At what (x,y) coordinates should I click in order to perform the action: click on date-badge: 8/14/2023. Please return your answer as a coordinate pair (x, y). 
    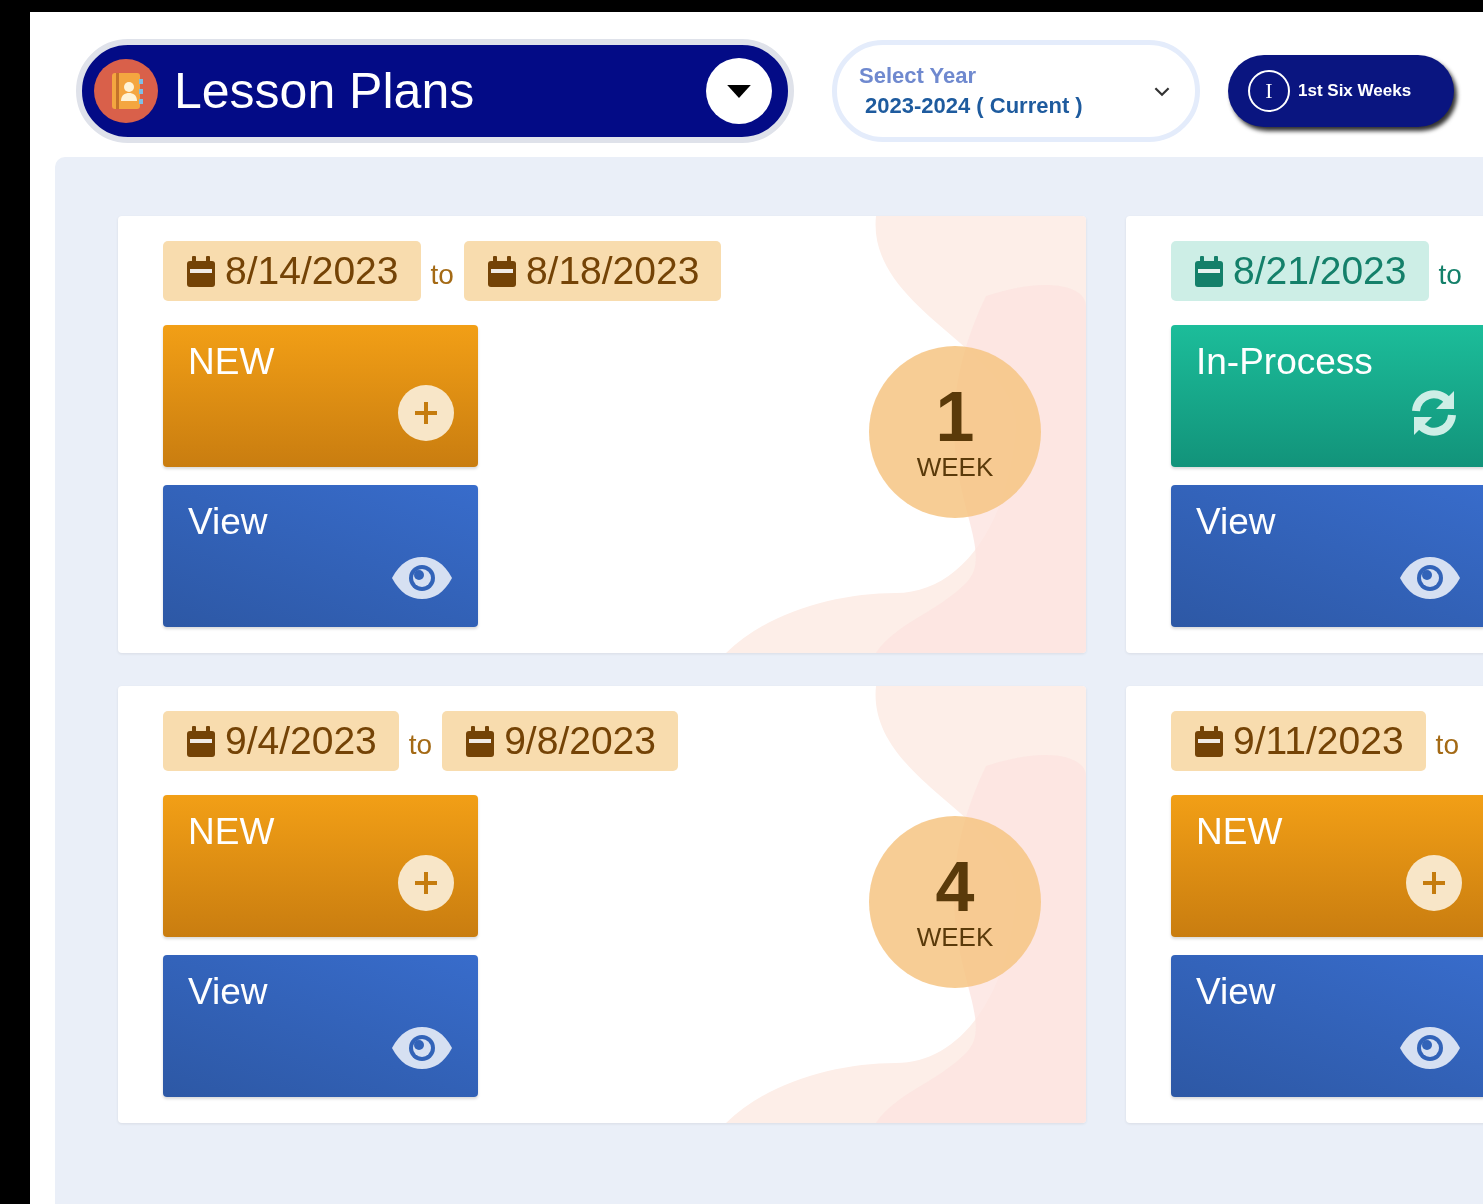
    Looking at the image, I should click on (292, 271).